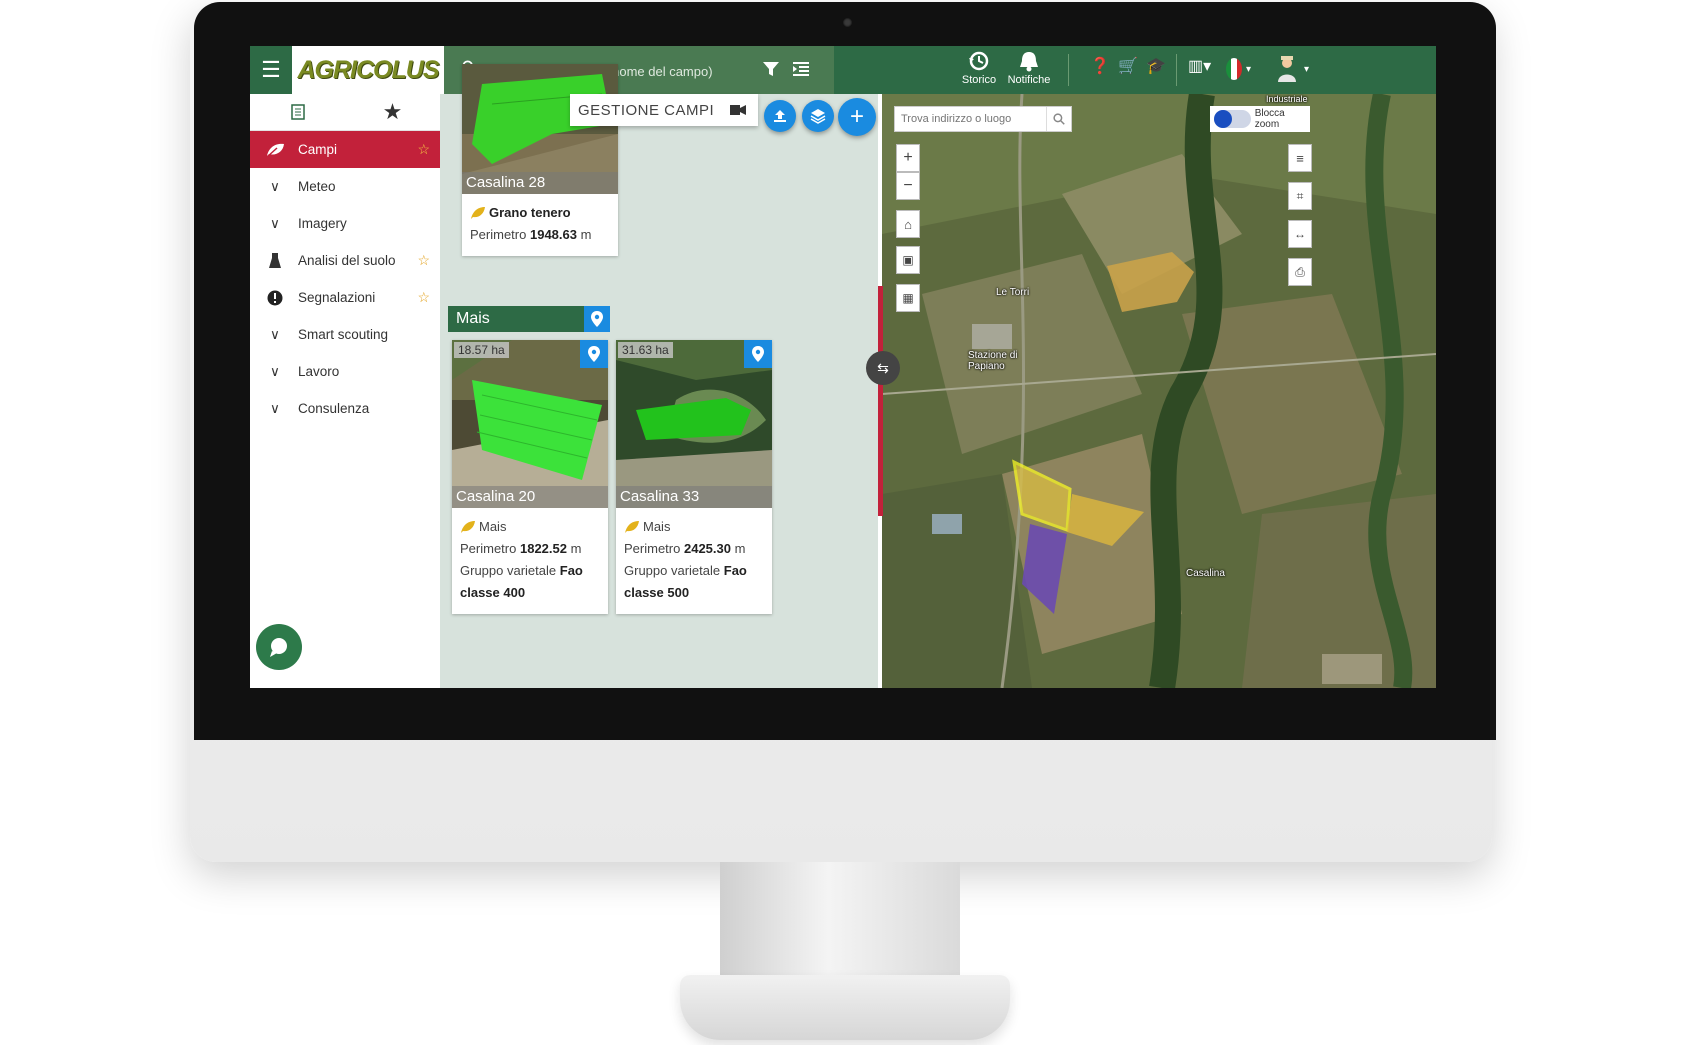  Describe the element at coordinates (657, 592) in the screenshot. I see `variety-class: classe 500` at that location.